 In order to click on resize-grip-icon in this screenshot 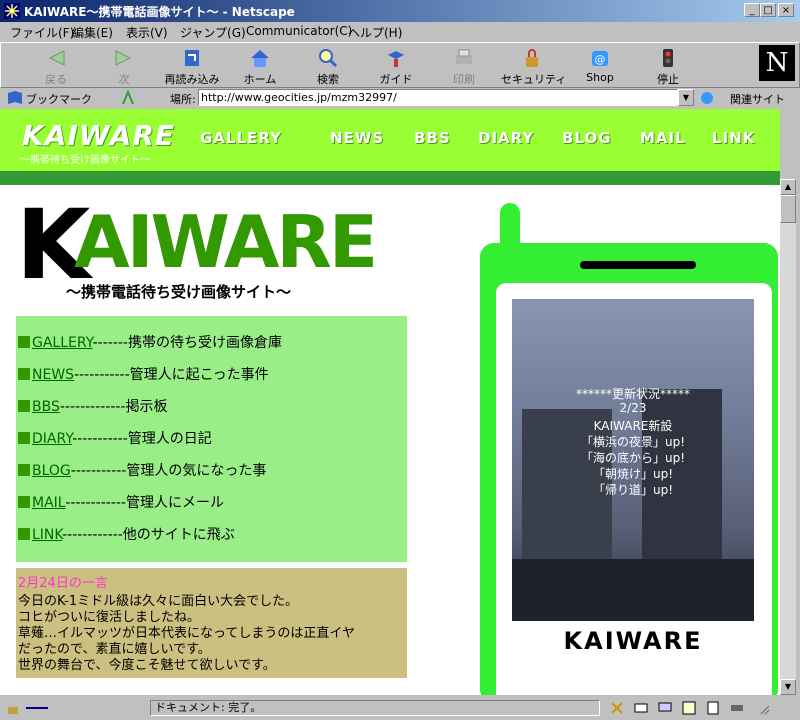, I will do `click(763, 708)`.